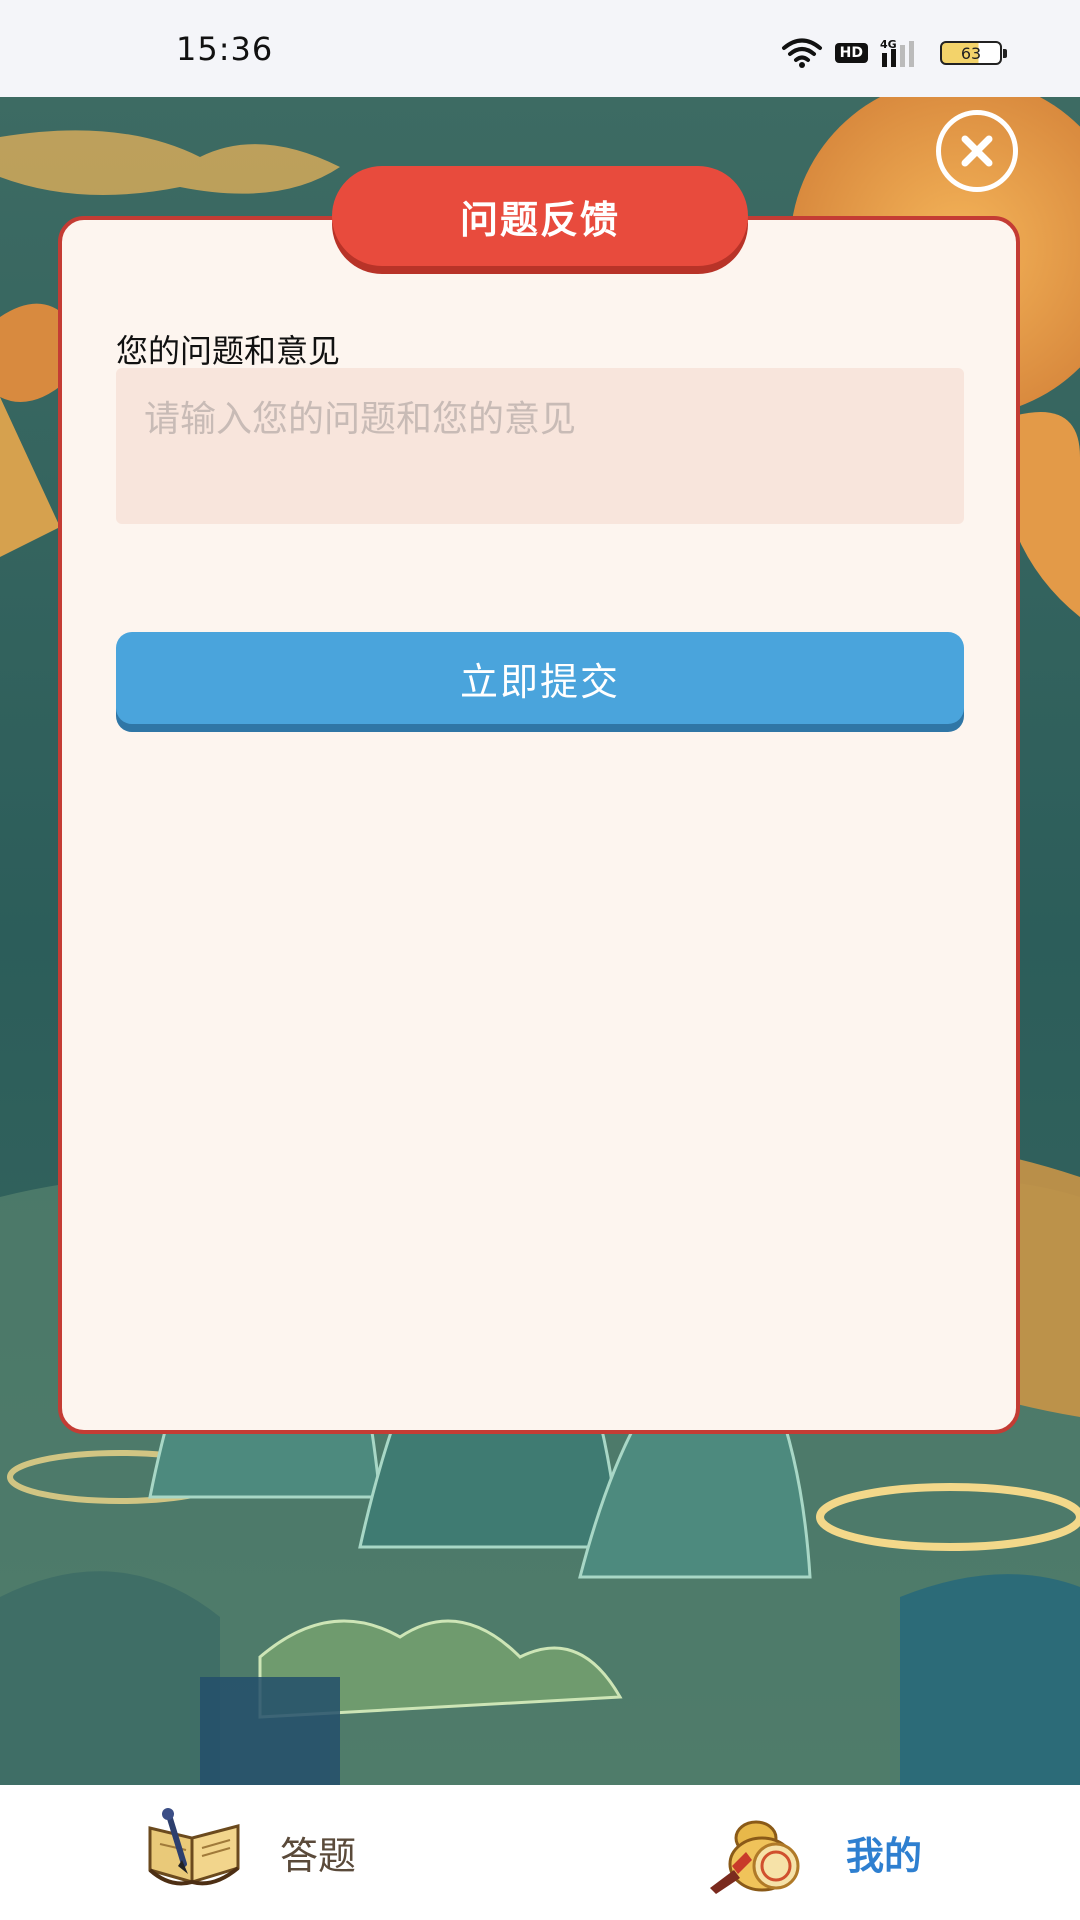 The width and height of the screenshot is (1080, 1920). What do you see at coordinates (539, 681) in the screenshot?
I see `submit-button-label: 立即提交` at bounding box center [539, 681].